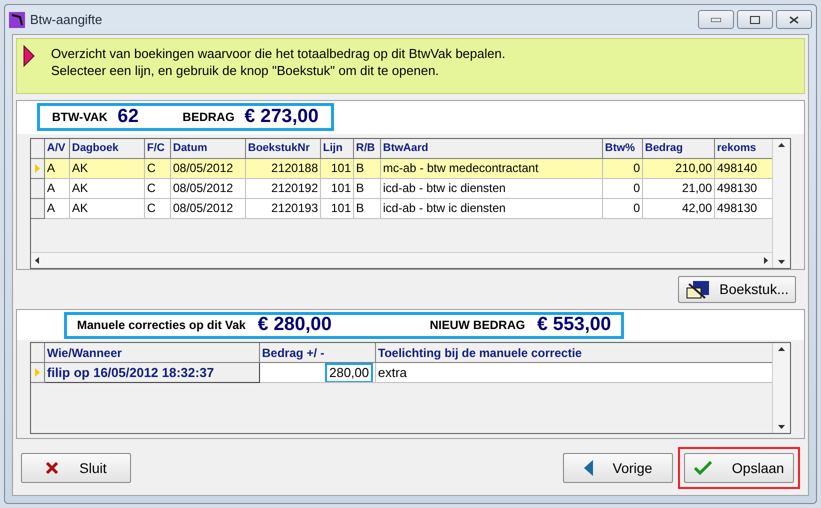  I want to click on table-cell: 101, so click(337, 208).